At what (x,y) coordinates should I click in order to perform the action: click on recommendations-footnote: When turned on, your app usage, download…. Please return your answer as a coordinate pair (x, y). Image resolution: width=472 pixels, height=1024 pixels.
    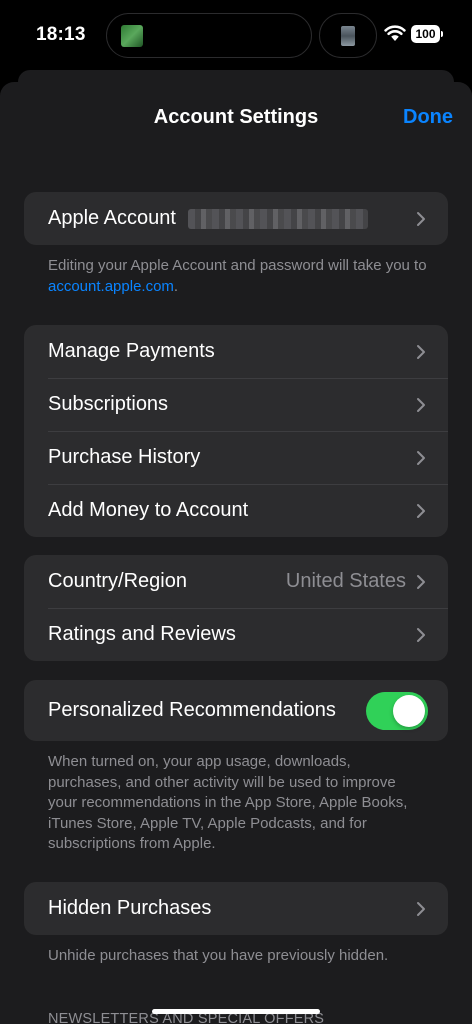
    Looking at the image, I should click on (228, 802).